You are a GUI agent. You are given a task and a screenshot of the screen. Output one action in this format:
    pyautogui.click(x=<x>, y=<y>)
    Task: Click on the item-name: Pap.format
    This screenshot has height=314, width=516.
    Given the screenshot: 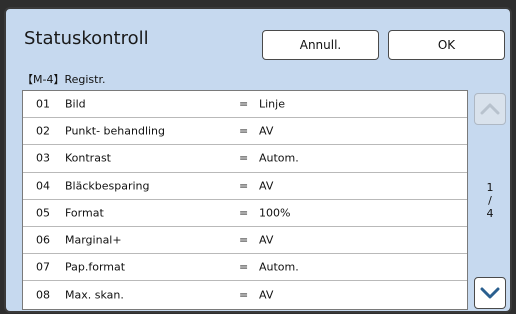 What is the action you would take?
    pyautogui.click(x=95, y=267)
    